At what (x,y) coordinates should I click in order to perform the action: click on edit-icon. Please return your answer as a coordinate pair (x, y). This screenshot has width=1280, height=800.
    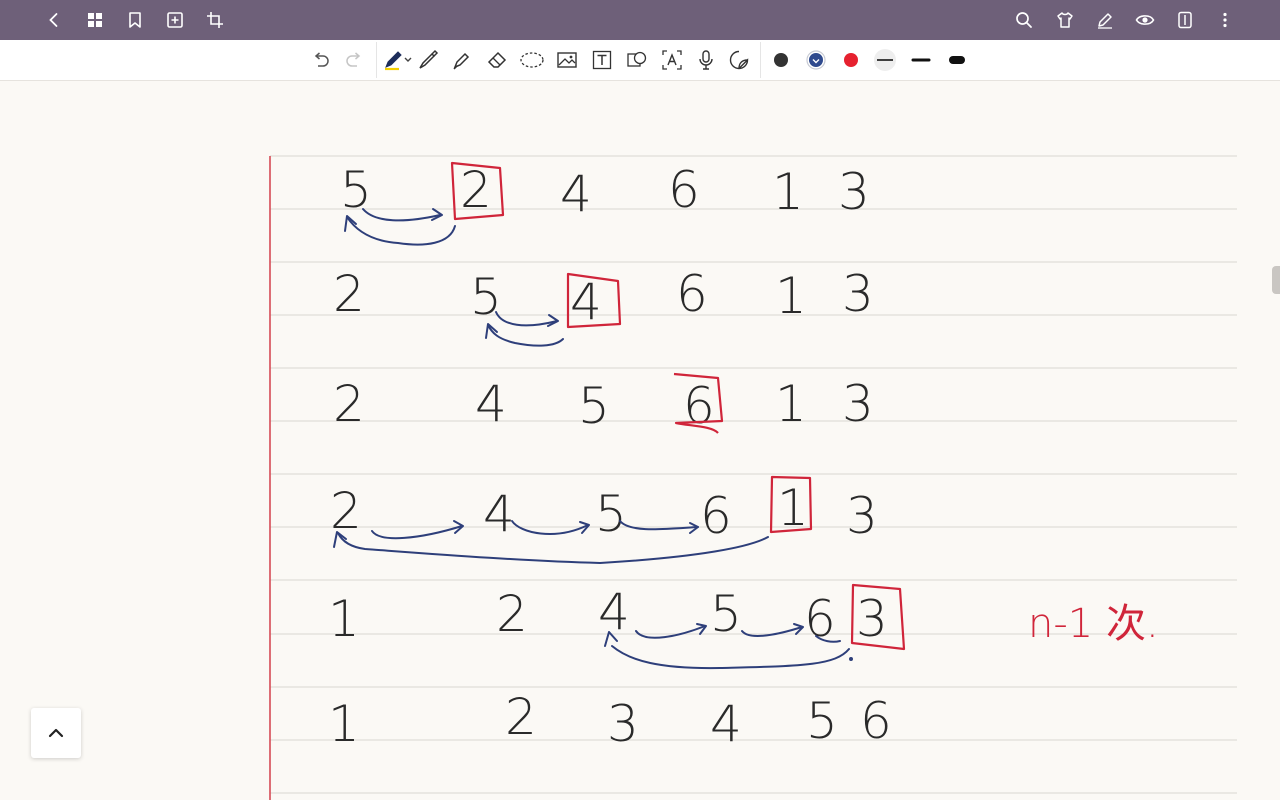
    Looking at the image, I should click on (1105, 20).